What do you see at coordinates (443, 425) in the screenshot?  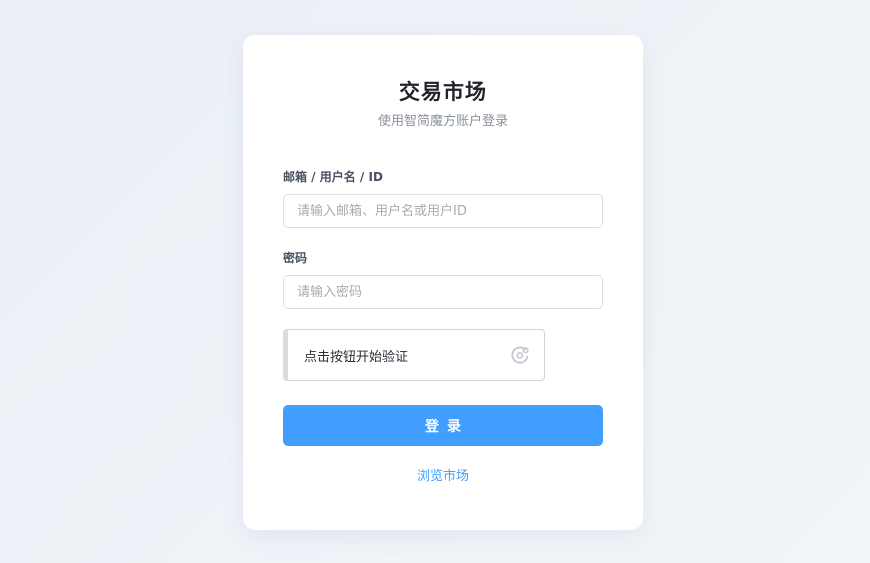 I see `login-button: 登录` at bounding box center [443, 425].